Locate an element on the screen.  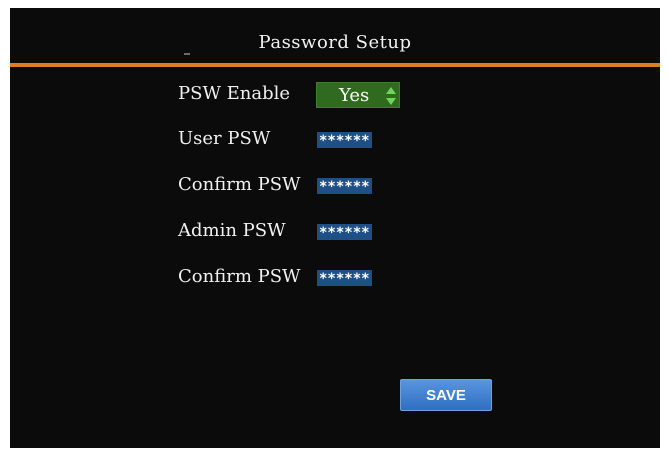
title-mark is located at coordinates (187, 54).